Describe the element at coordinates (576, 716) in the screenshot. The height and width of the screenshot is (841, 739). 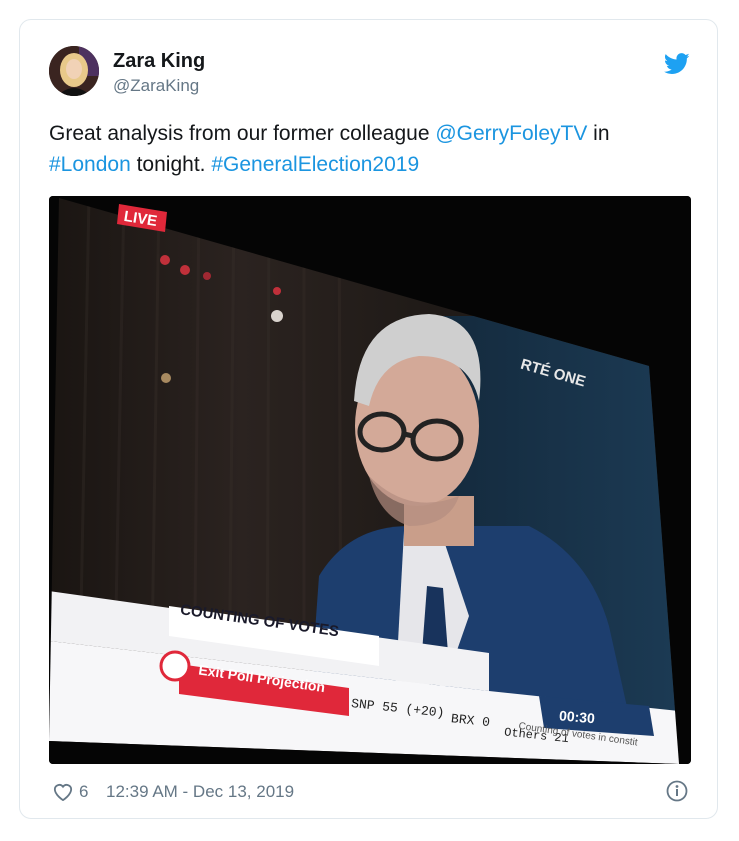
I see `clock-text: 00:30` at that location.